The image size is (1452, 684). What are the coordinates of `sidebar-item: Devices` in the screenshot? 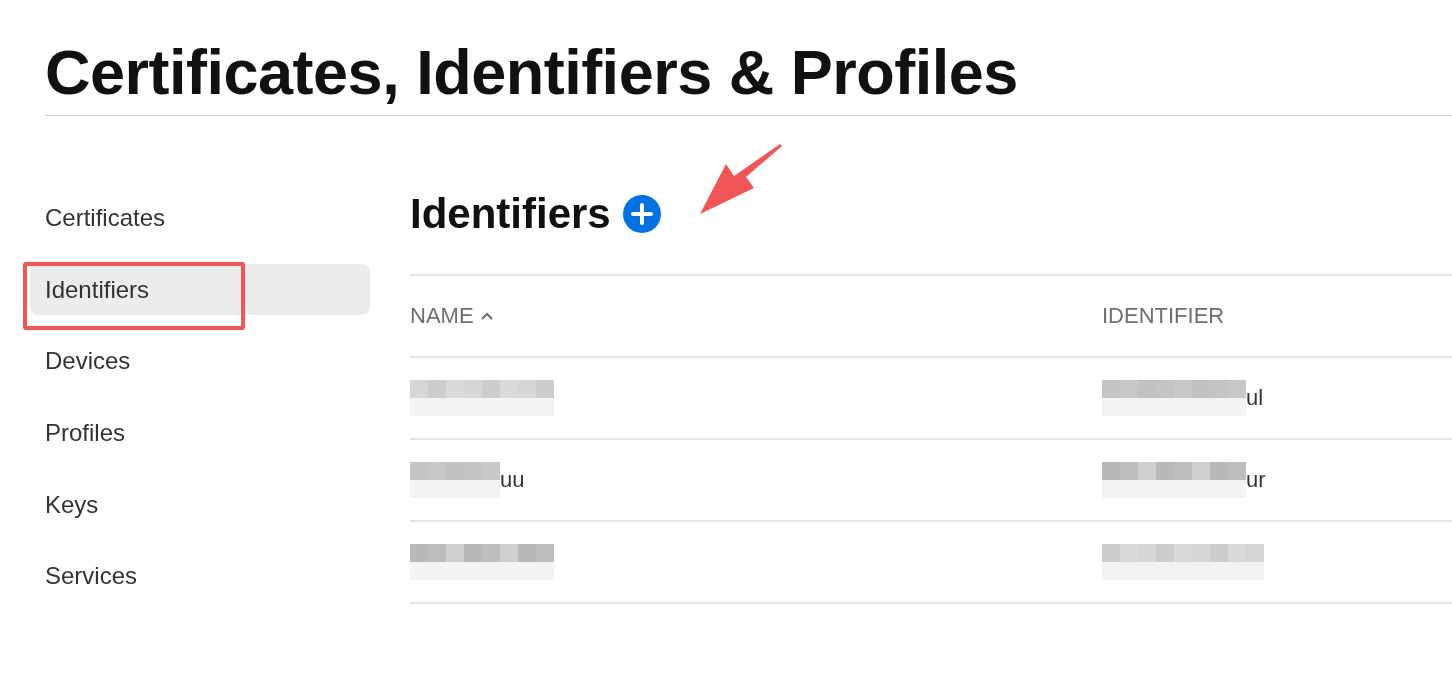 It's located at (200, 361).